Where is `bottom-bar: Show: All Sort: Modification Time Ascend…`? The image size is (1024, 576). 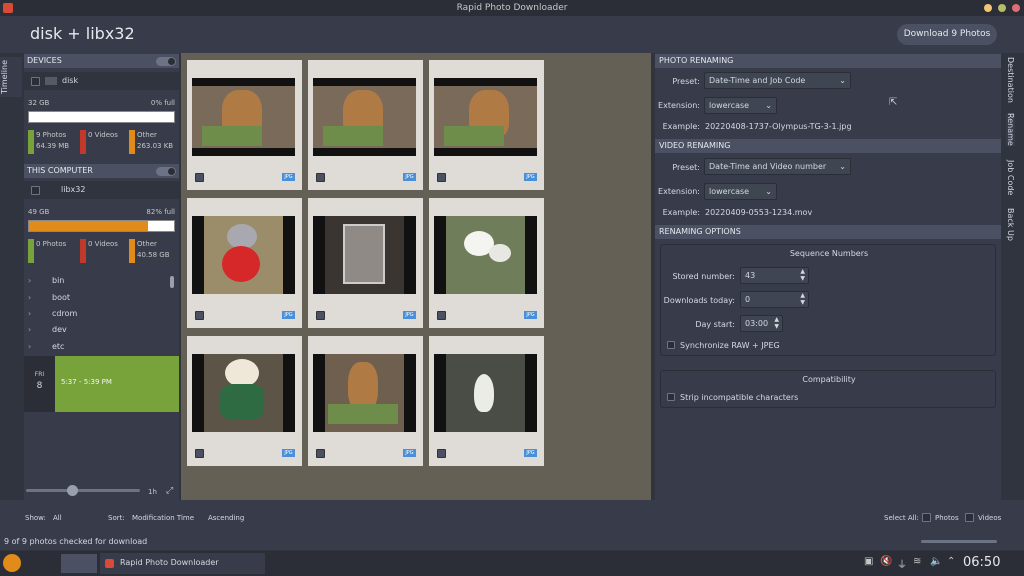
bottom-bar: Show: All Sort: Modification Time Ascend… is located at coordinates (512, 525).